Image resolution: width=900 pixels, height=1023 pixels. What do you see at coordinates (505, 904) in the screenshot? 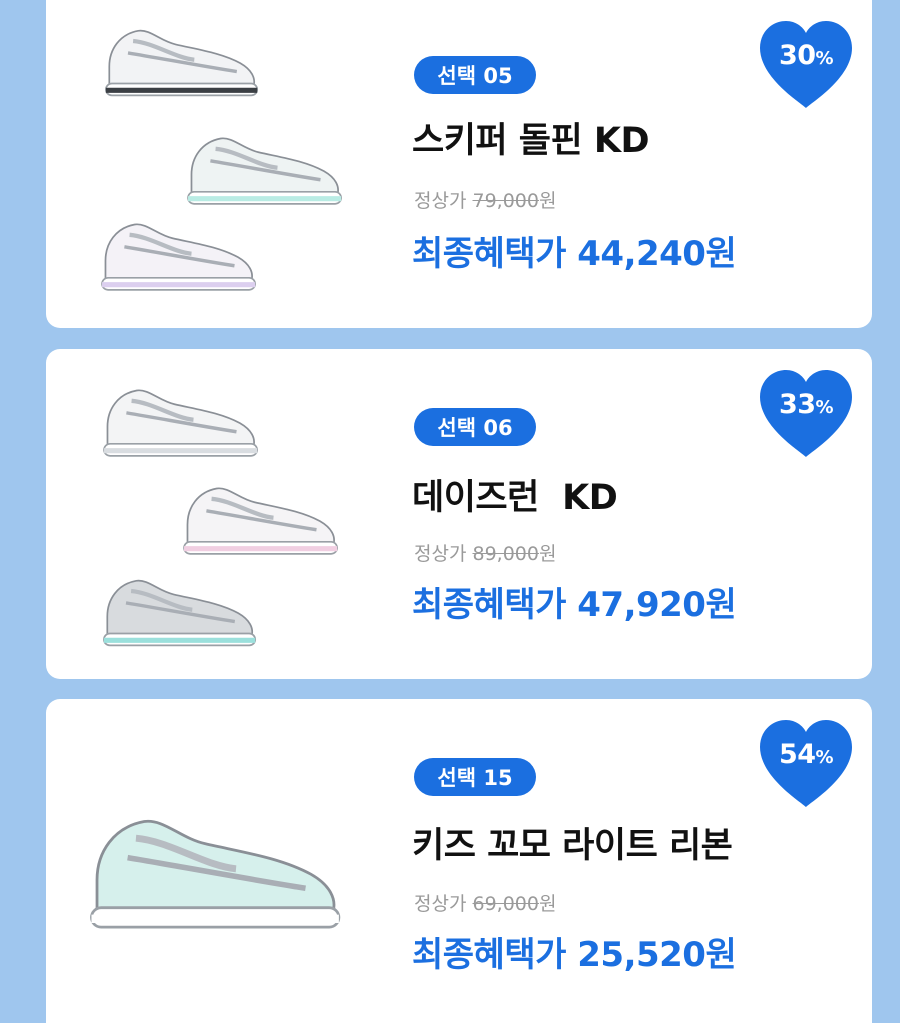
I see `original-price-value: 69,000` at bounding box center [505, 904].